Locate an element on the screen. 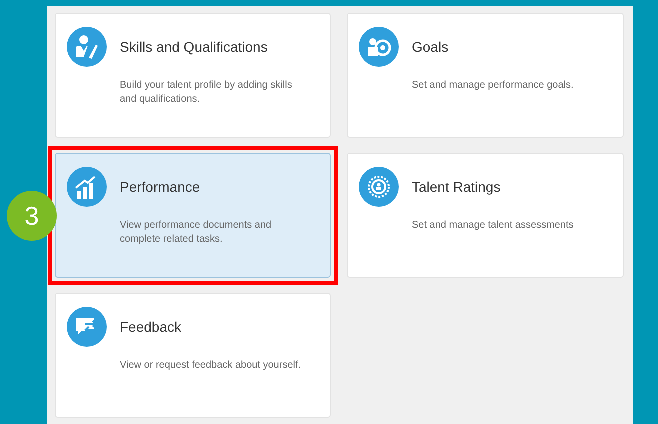 The image size is (658, 424). module-card: Talent Ratings Set and manage talent assessments is located at coordinates (485, 215).